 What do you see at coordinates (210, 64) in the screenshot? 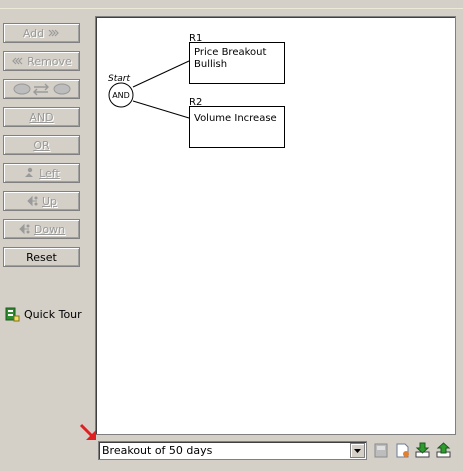
I see `rule-text-r1-line2: Bullish` at bounding box center [210, 64].